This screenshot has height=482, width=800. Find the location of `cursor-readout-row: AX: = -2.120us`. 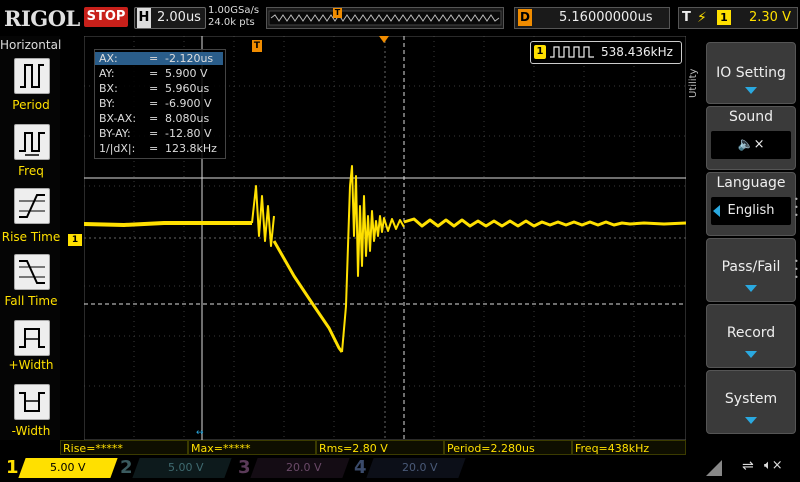

cursor-readout-row: AX: = -2.120us is located at coordinates (159, 58).